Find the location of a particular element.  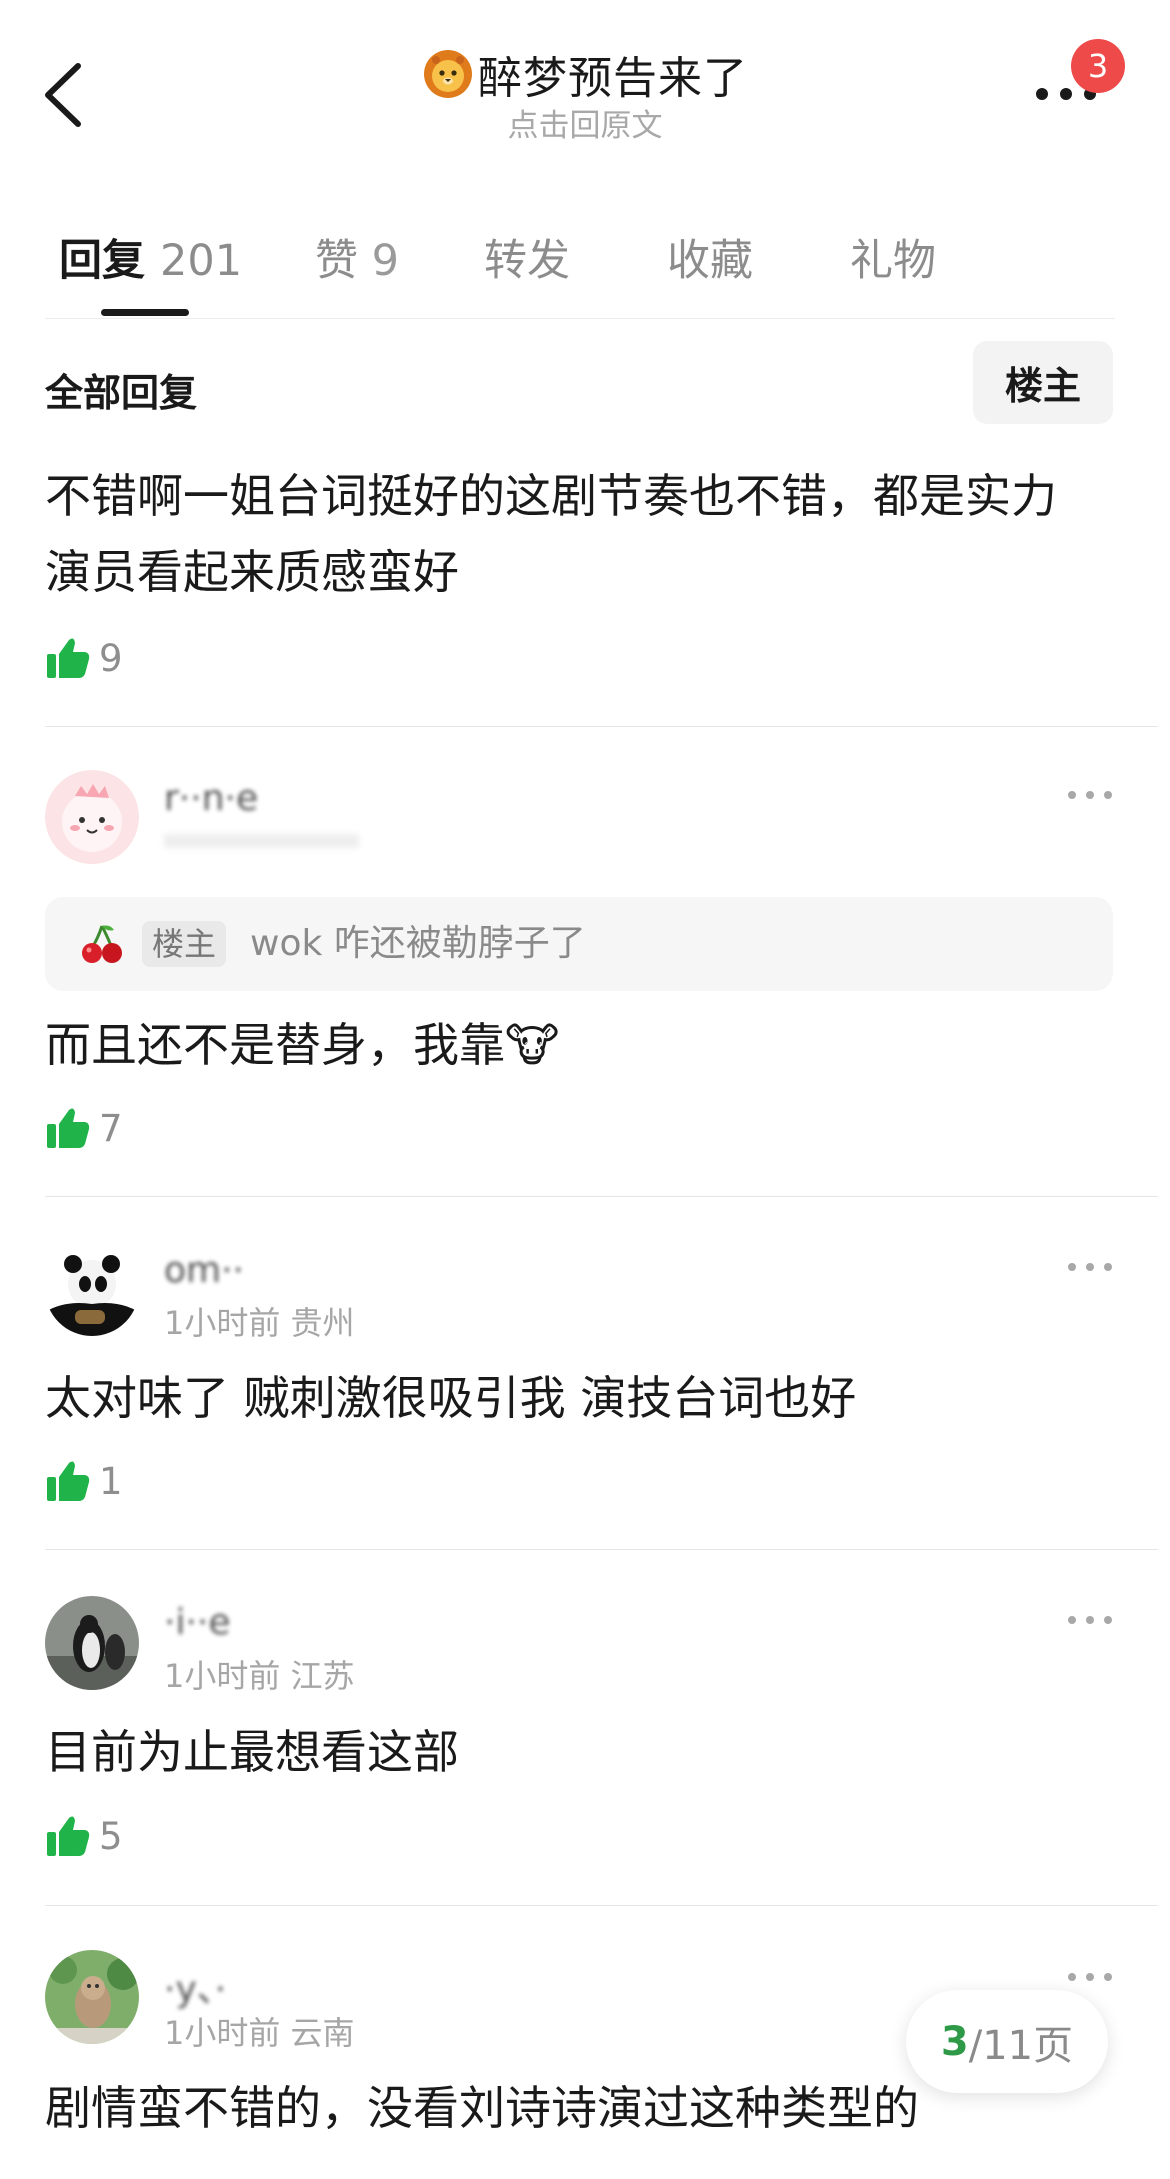

blurred-meta is located at coordinates (261, 841).